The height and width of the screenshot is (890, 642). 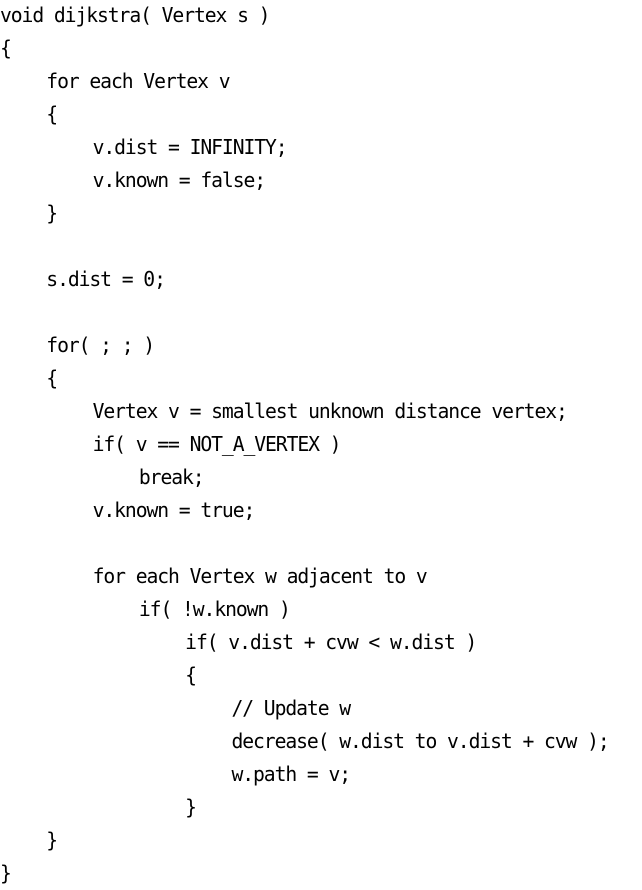 What do you see at coordinates (190, 147) in the screenshot?
I see `code-line: v.dist = INFINITY;` at bounding box center [190, 147].